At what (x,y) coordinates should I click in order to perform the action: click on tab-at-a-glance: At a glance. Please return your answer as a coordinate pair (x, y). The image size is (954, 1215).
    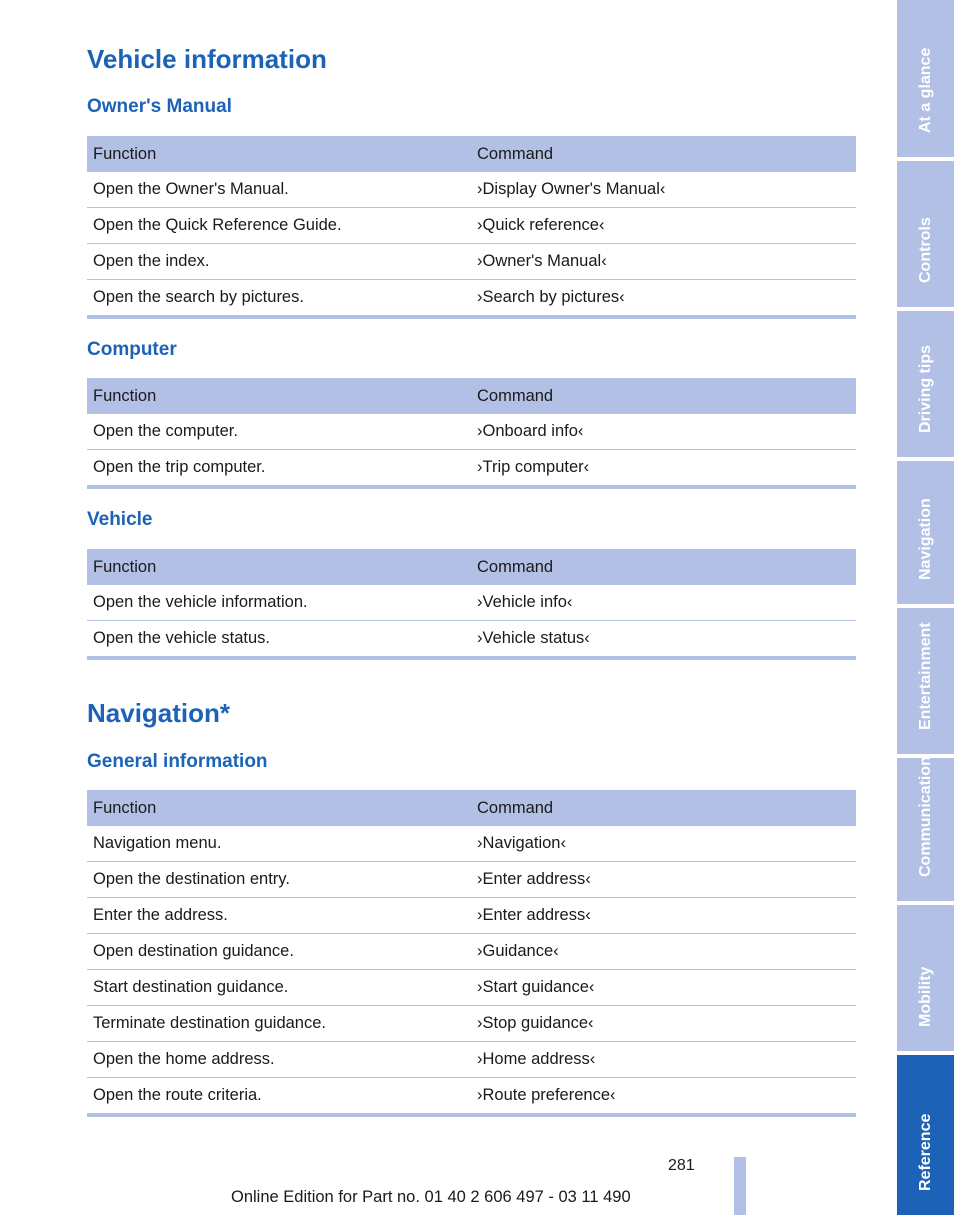
    Looking at the image, I should click on (925, 78).